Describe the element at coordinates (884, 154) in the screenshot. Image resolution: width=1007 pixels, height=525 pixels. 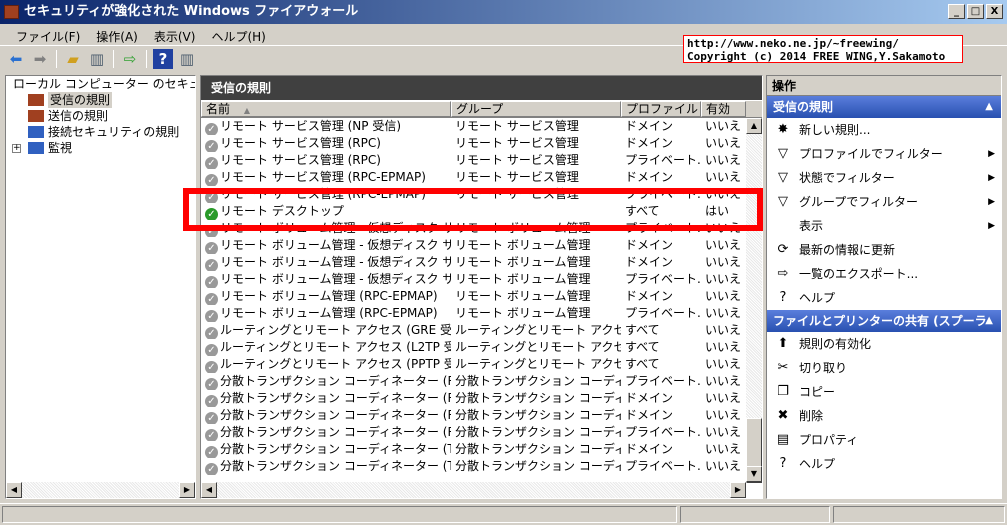
I see `action-item: ▽ プロファイルでフィルター ▶` at that location.